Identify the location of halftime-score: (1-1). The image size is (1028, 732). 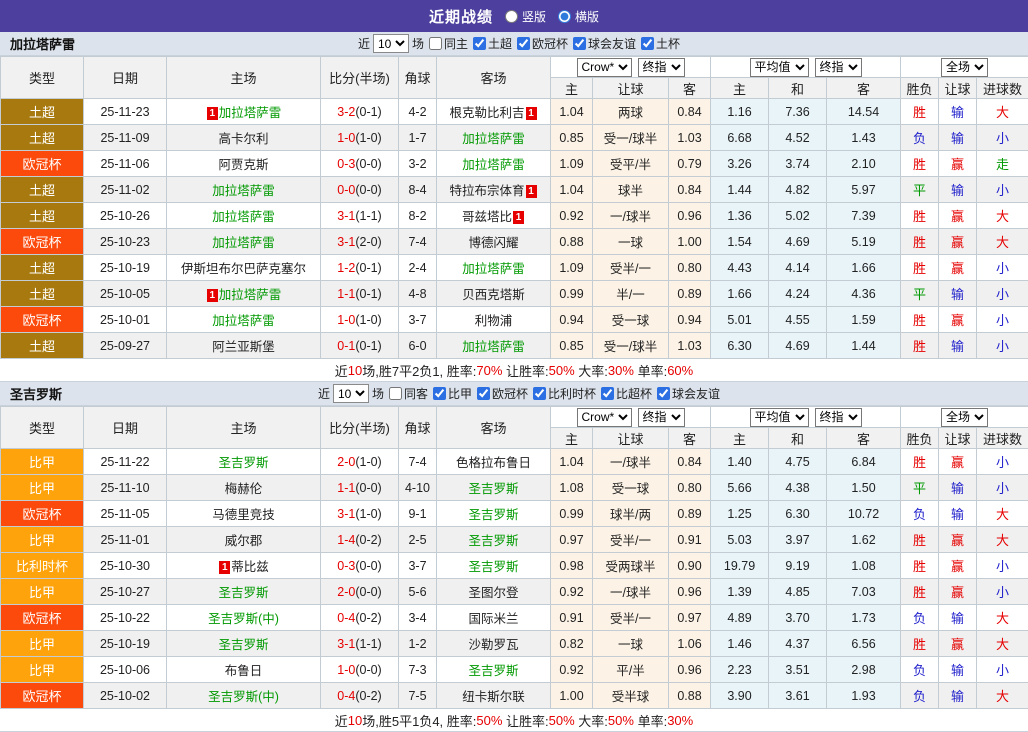
(368, 643).